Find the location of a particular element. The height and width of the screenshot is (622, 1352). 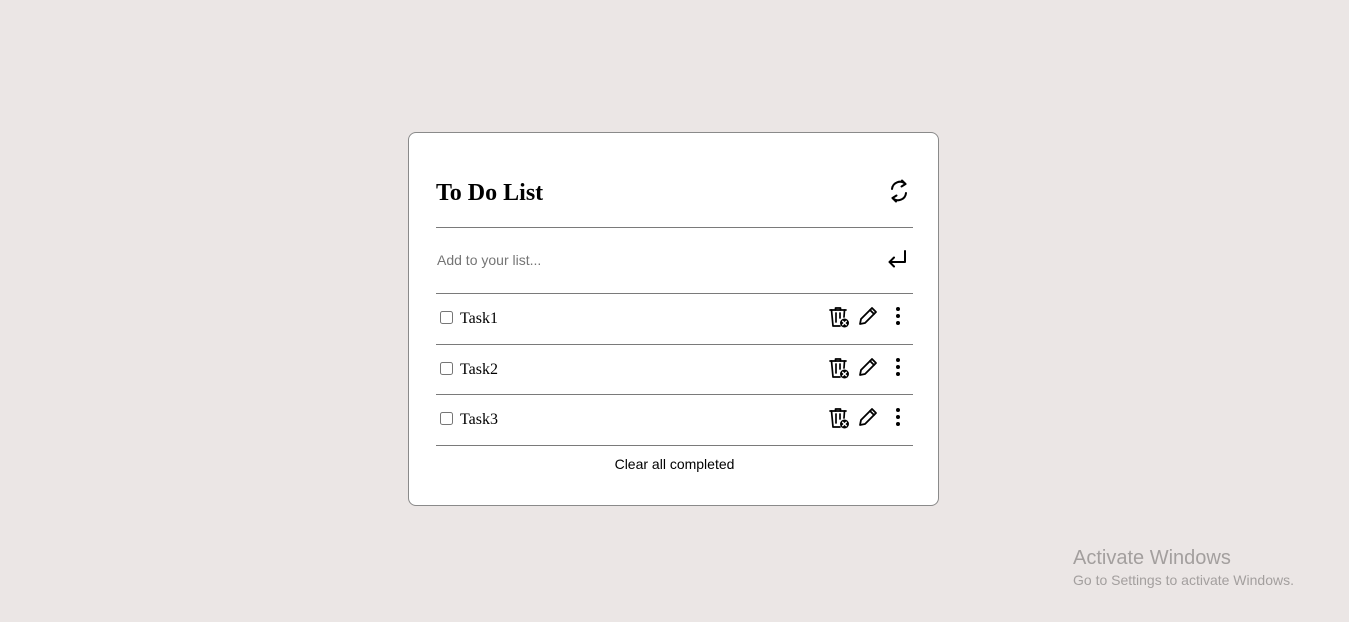

task-list: Task1 Task2 Task3 is located at coordinates (674, 370).